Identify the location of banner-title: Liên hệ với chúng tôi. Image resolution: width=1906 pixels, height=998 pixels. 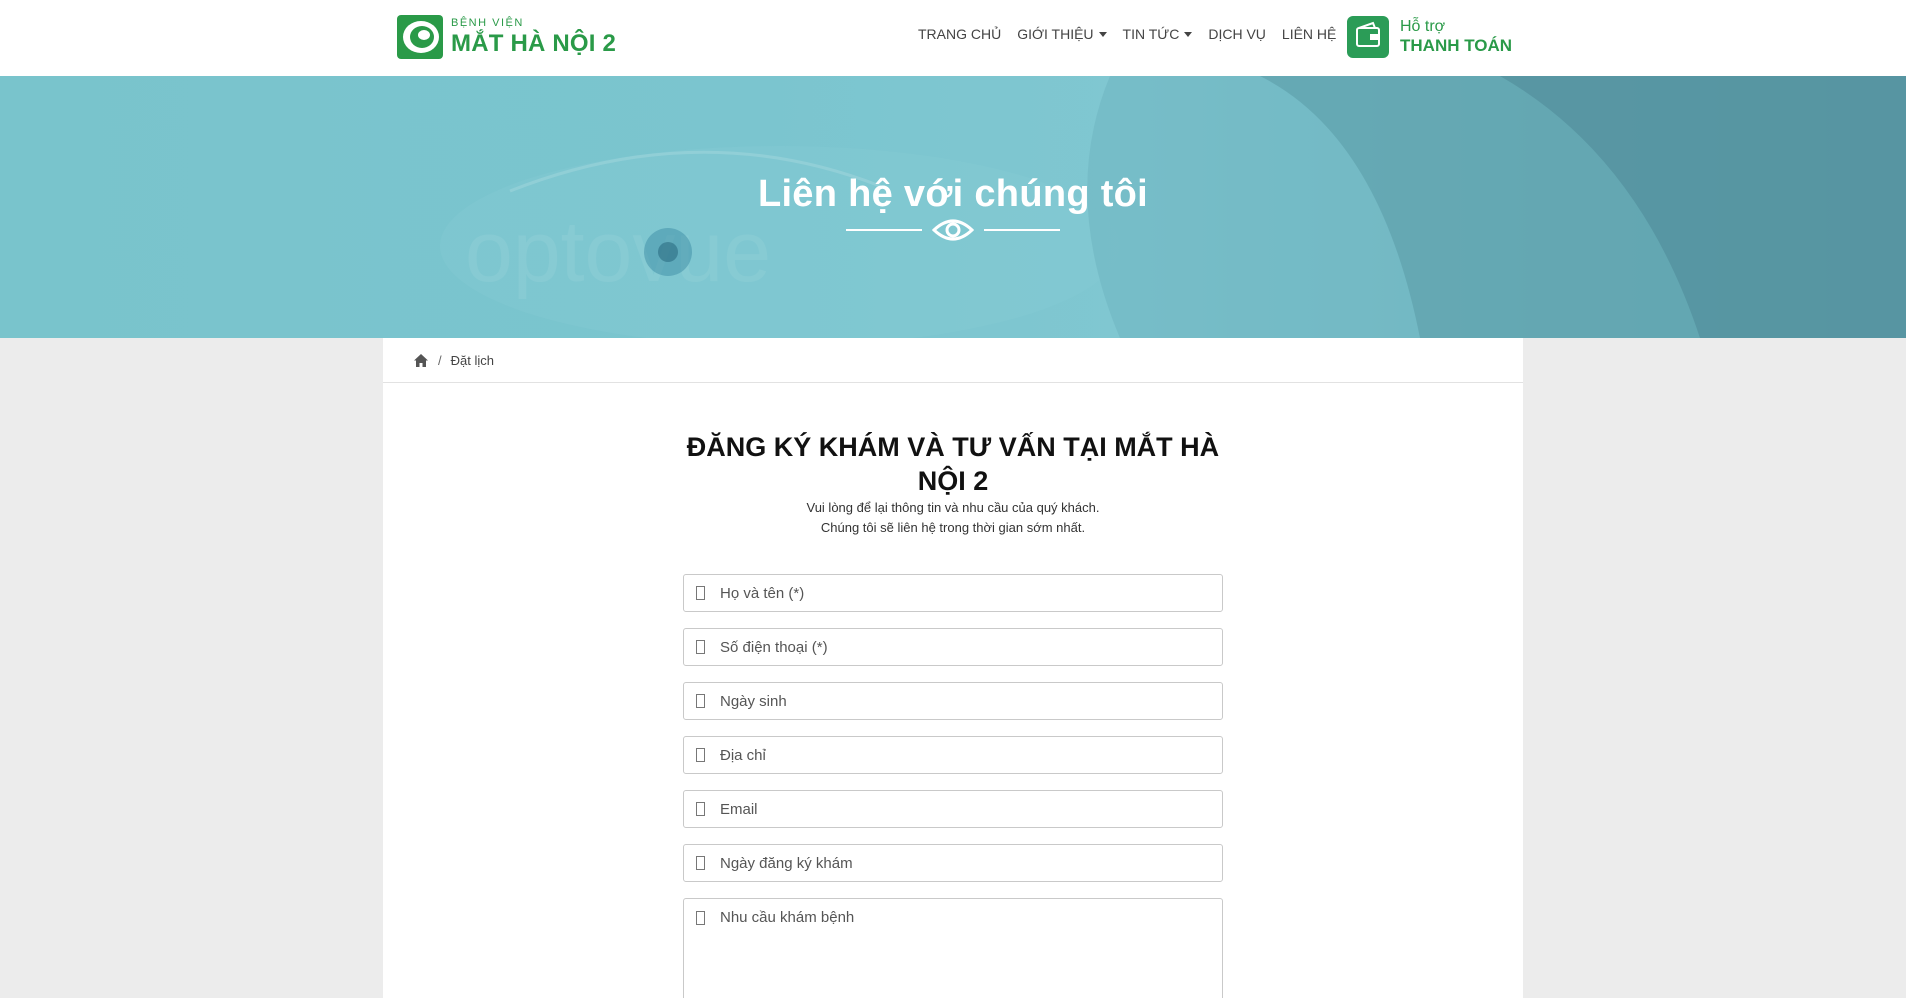
(953, 194).